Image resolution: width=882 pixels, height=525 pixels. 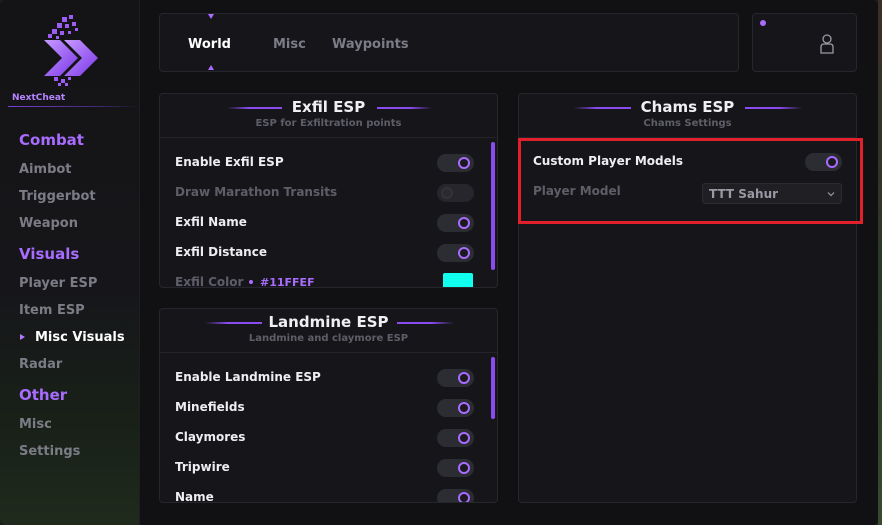 I want to click on sidebar-item-misc-visuals: Misc Visuals, so click(x=80, y=337).